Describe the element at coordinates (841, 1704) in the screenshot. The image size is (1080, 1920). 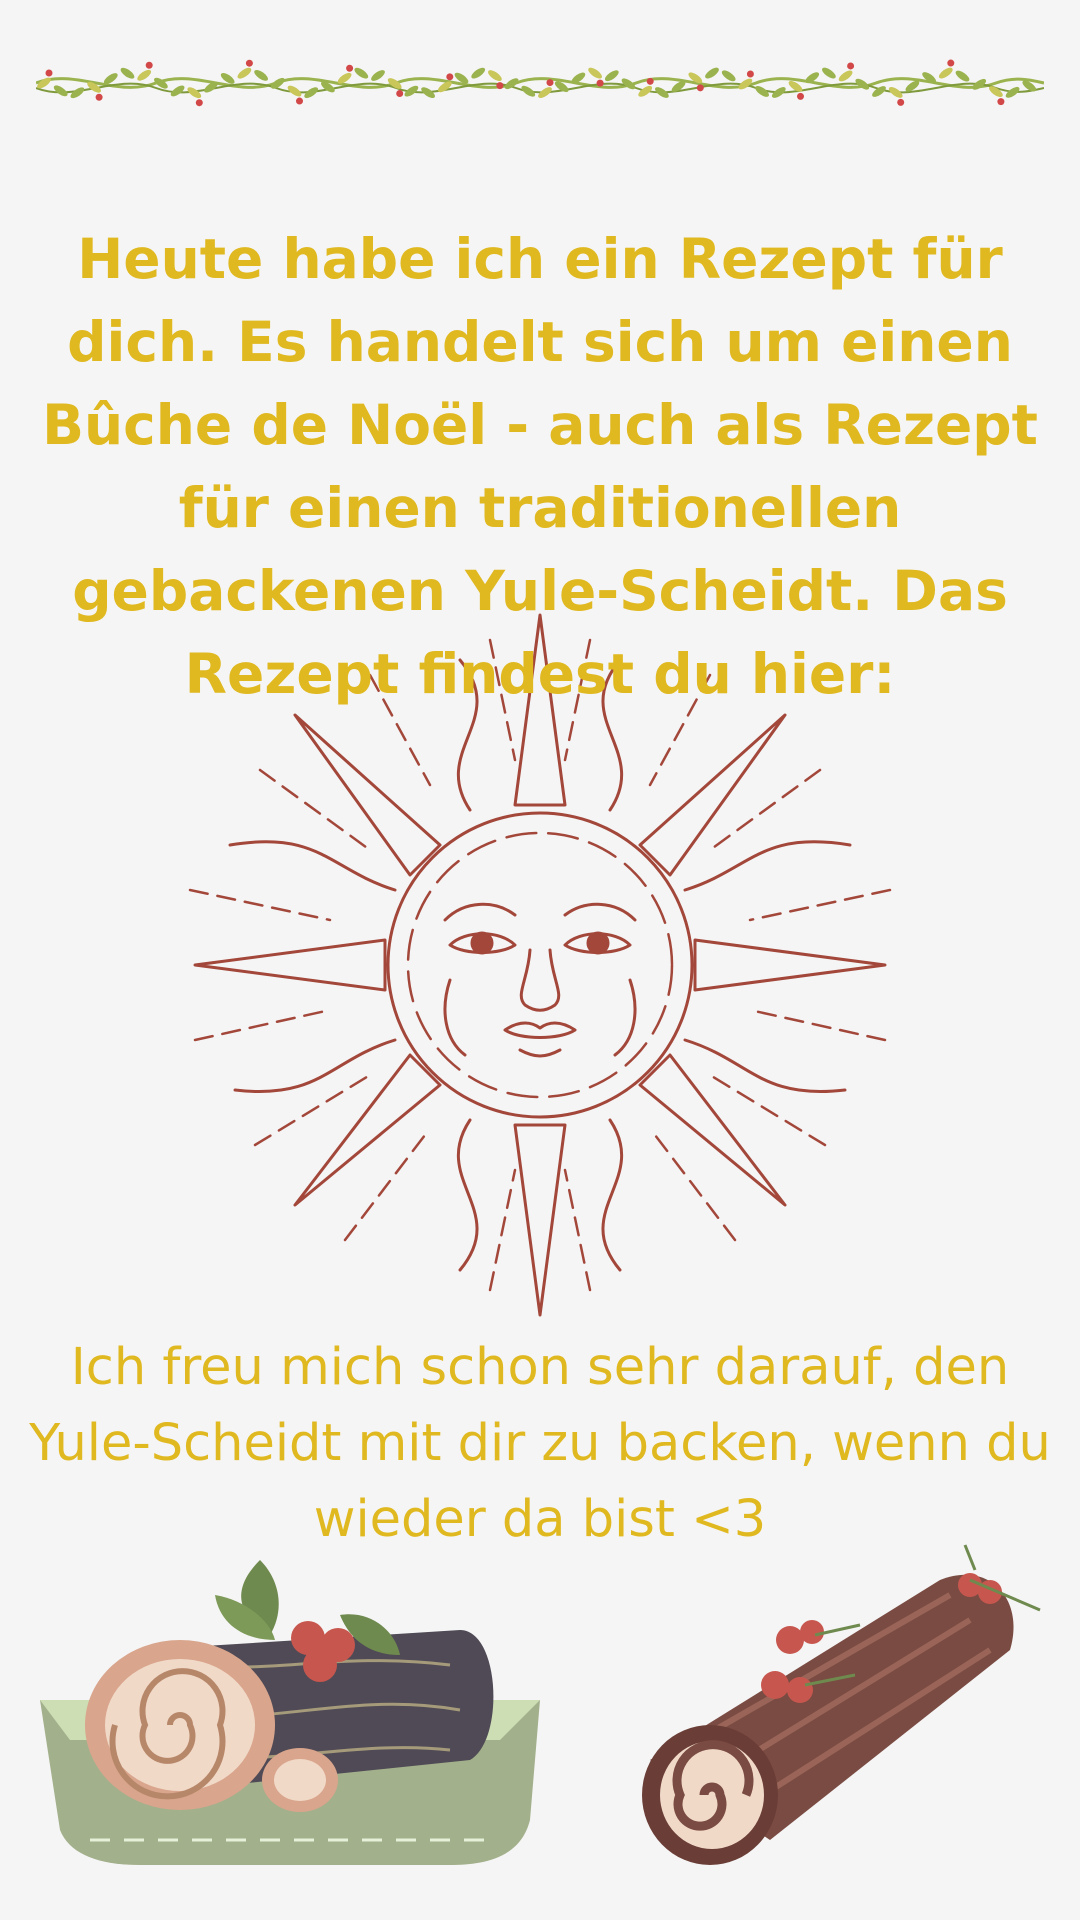
I see `chocolate-yule-log-icon` at that location.